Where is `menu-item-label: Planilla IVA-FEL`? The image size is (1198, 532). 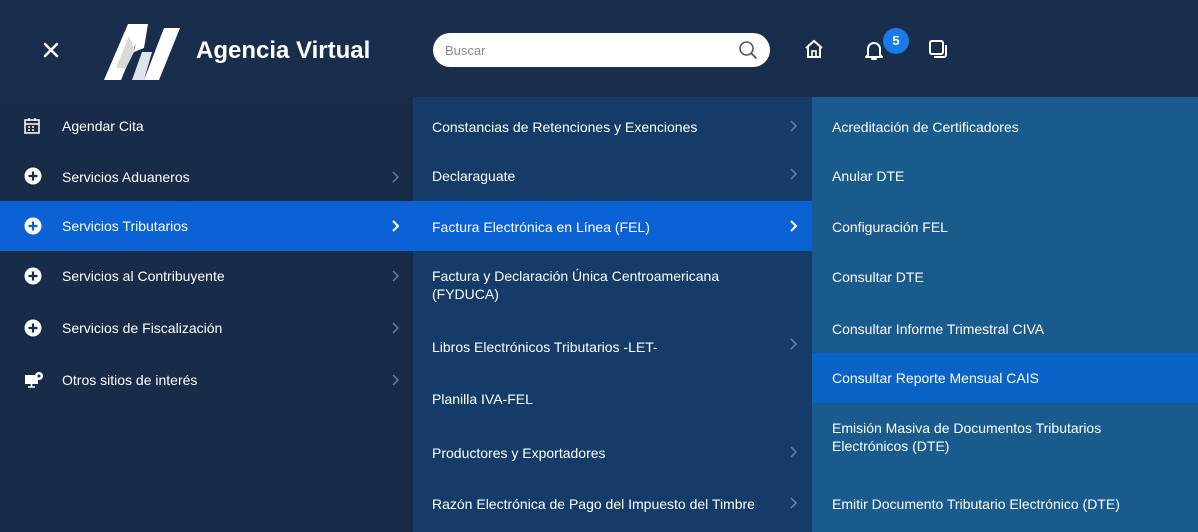 menu-item-label: Planilla IVA-FEL is located at coordinates (482, 399).